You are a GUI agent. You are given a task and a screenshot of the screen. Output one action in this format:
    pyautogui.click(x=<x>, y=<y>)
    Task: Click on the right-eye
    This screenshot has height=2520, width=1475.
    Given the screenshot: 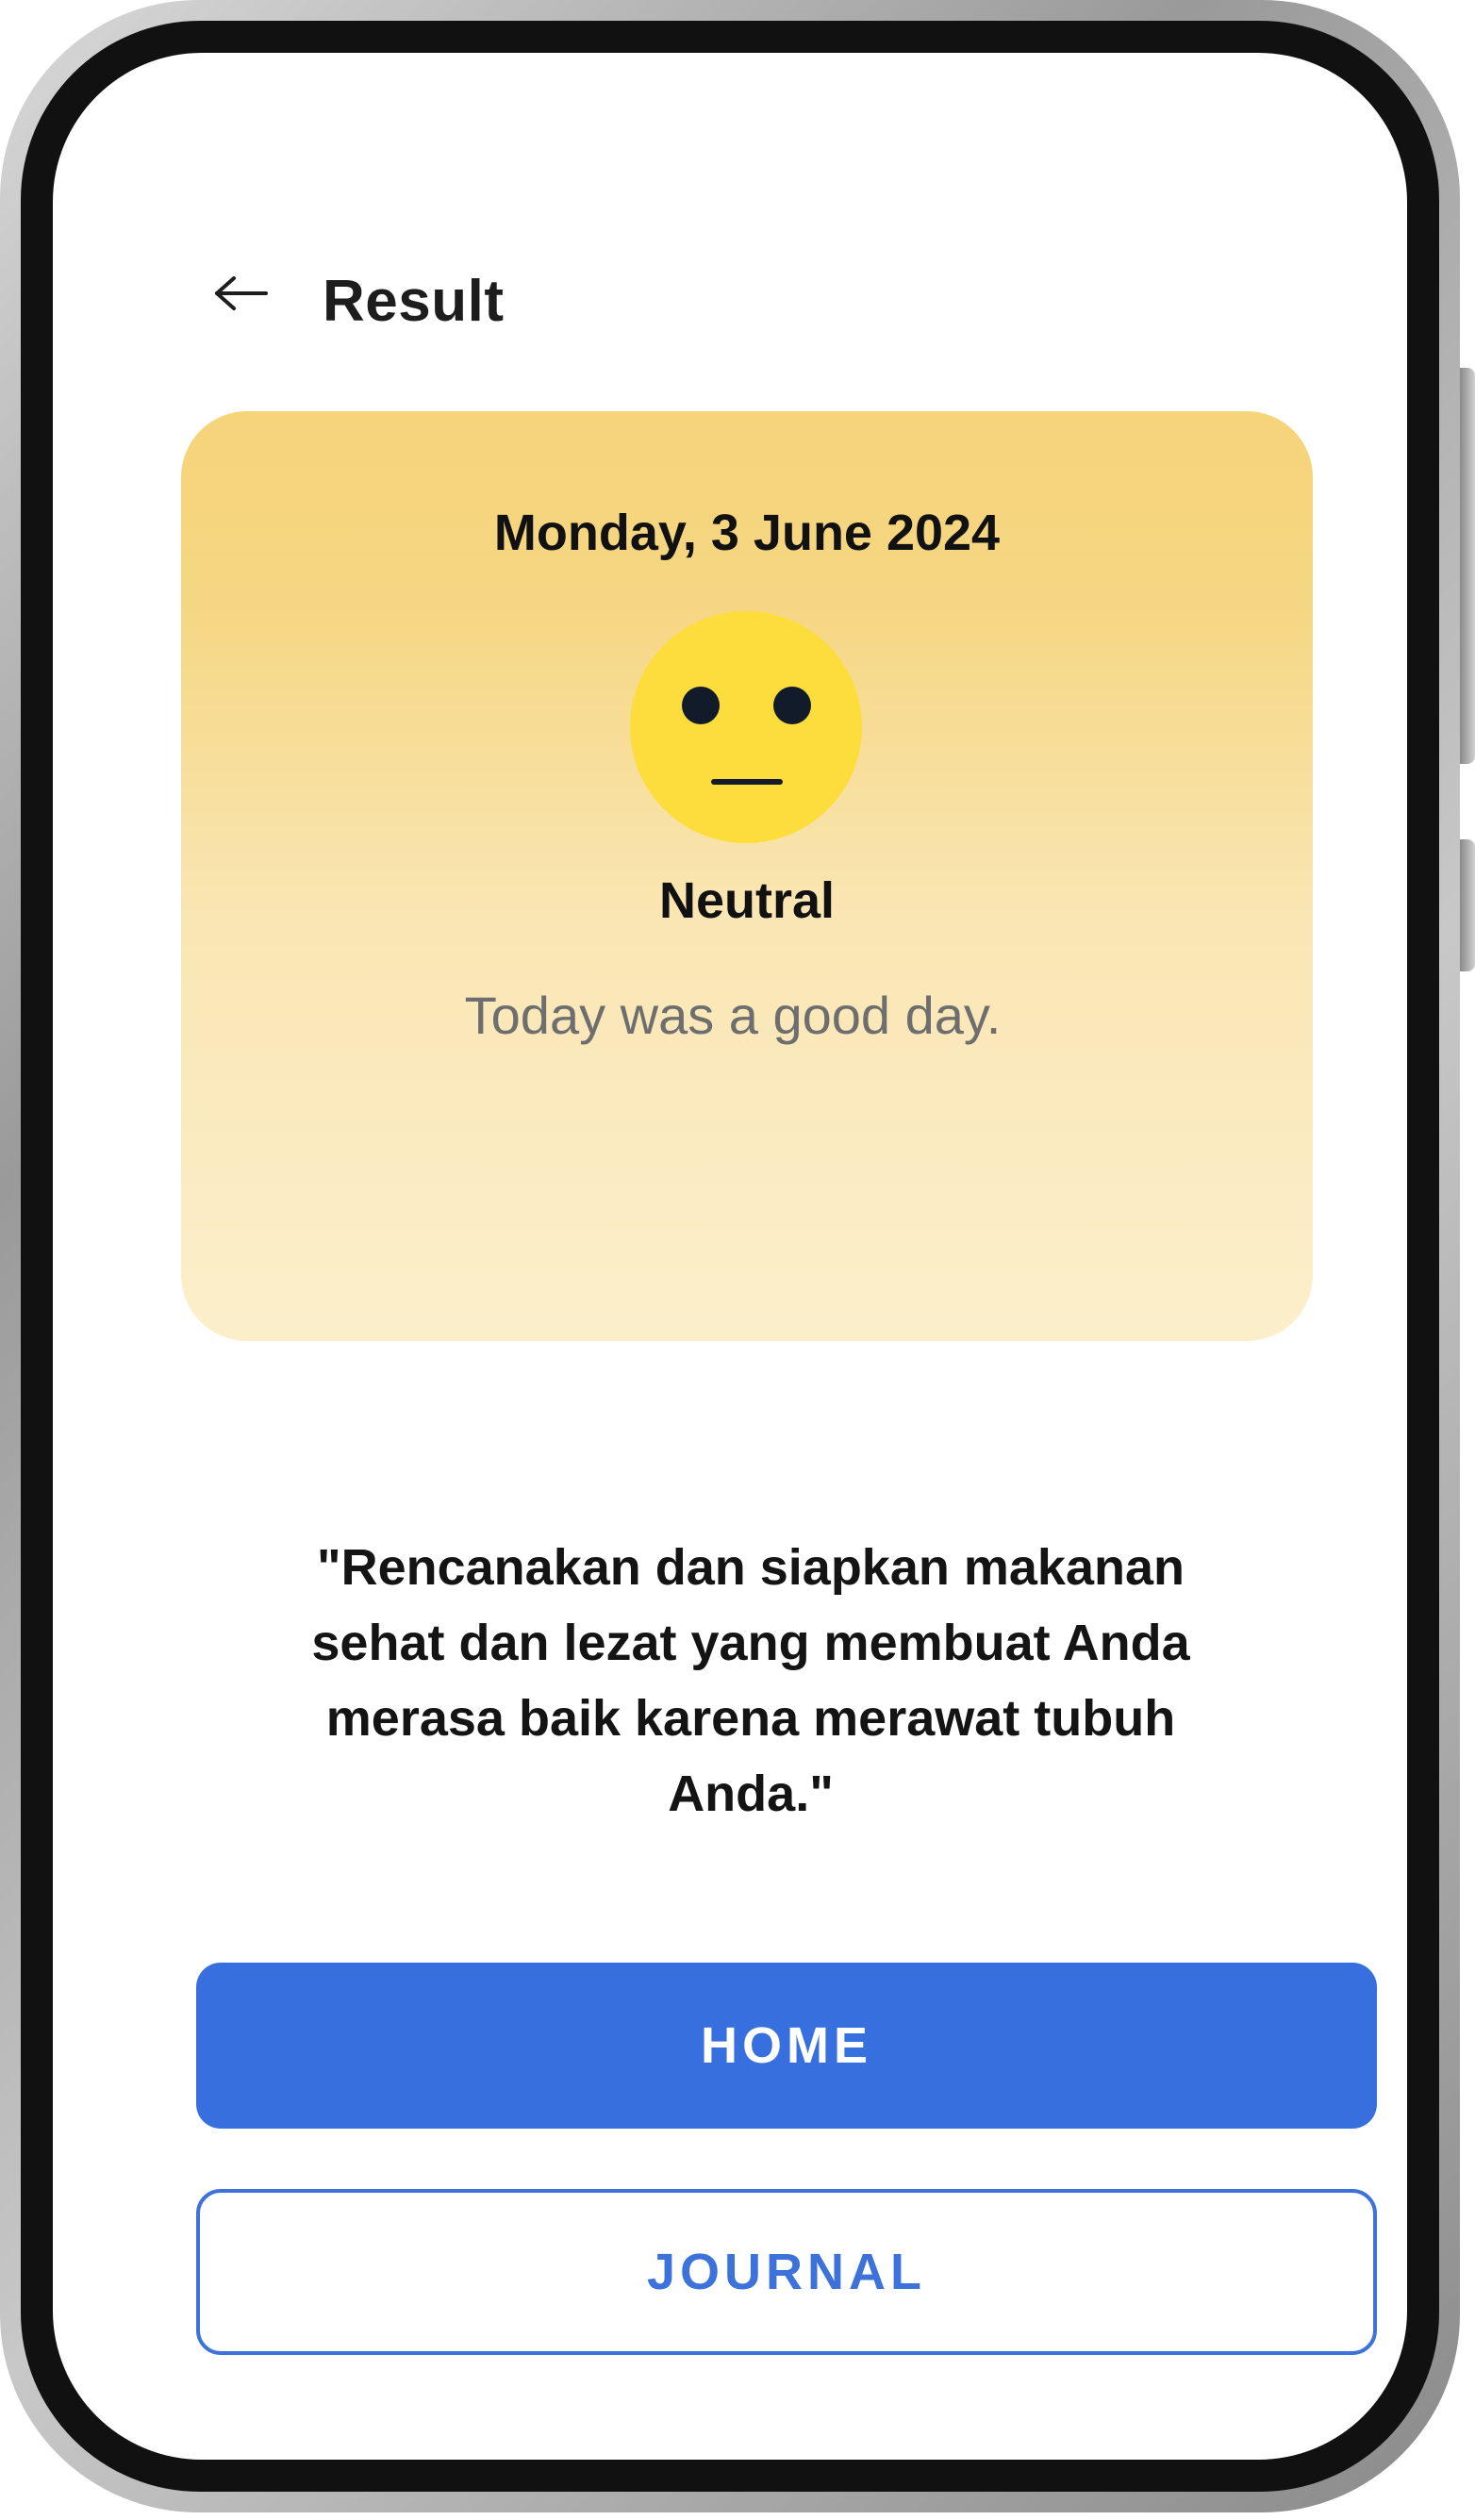 What is the action you would take?
    pyautogui.click(x=792, y=705)
    